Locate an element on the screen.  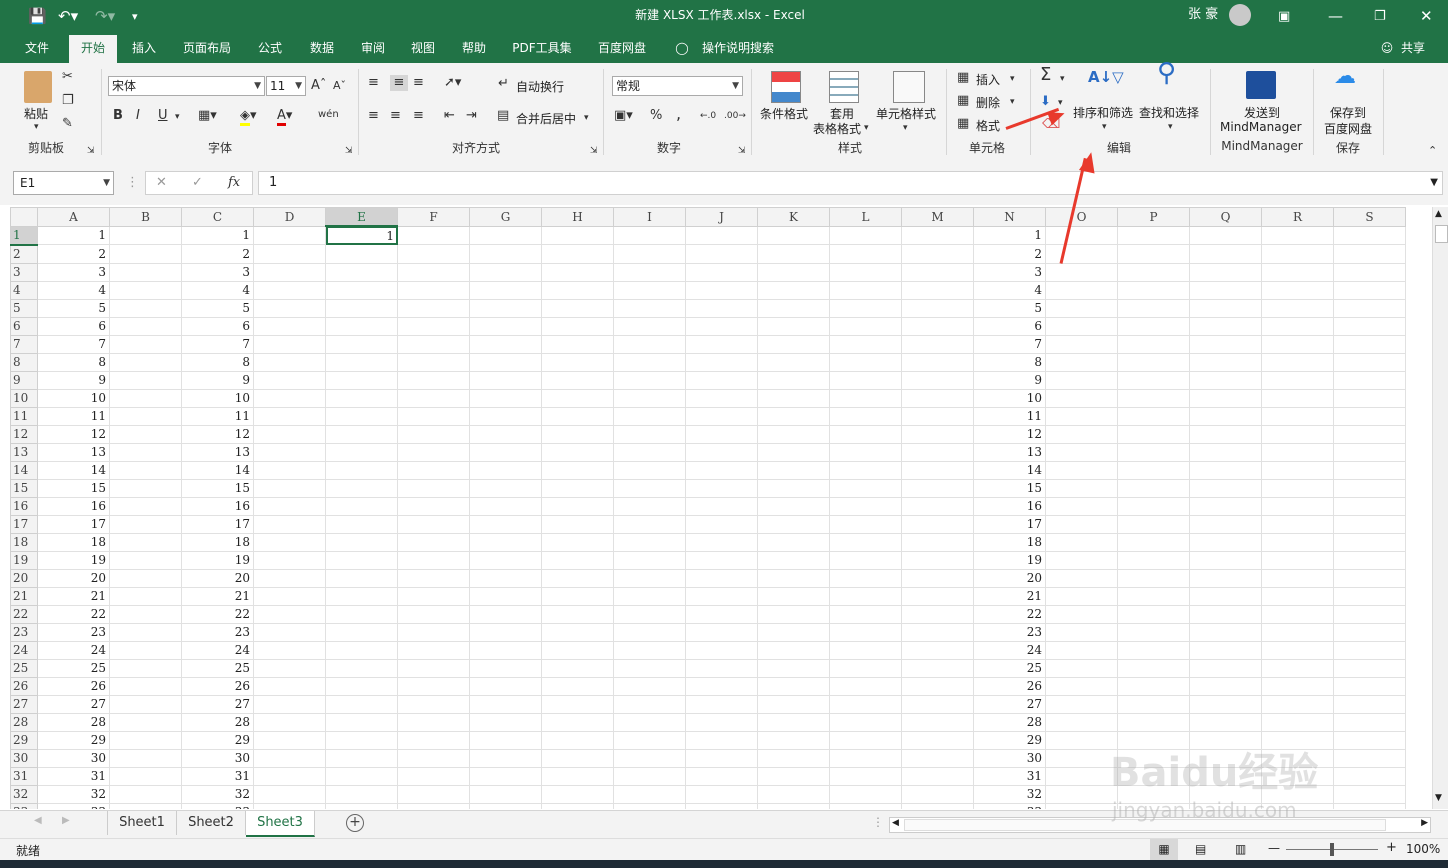
row-header: 1 is located at coordinates (24, 235).